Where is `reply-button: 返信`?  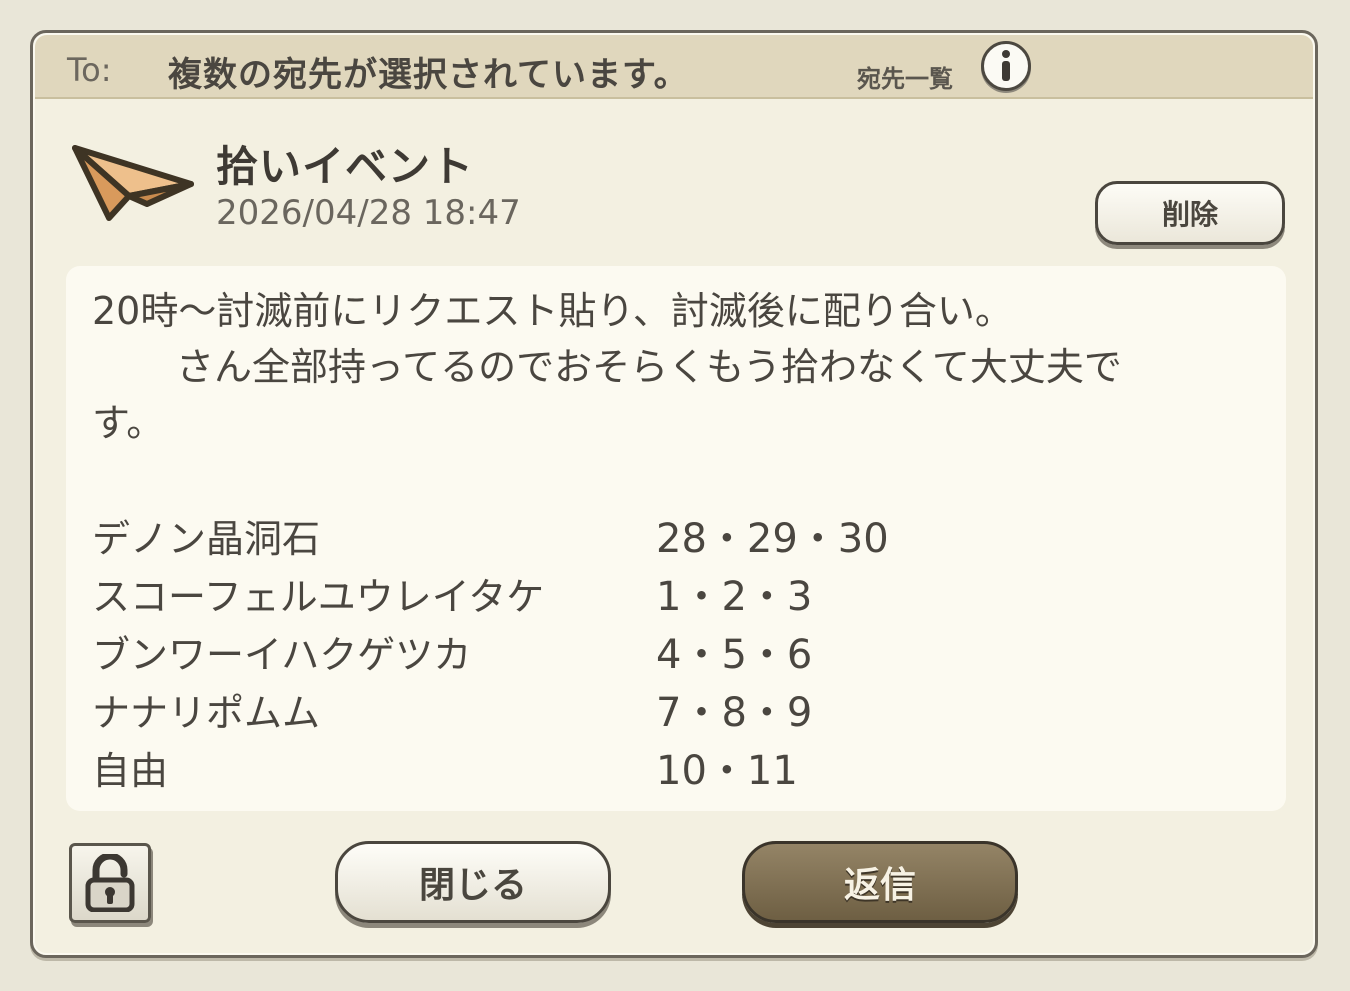 reply-button: 返信 is located at coordinates (880, 882).